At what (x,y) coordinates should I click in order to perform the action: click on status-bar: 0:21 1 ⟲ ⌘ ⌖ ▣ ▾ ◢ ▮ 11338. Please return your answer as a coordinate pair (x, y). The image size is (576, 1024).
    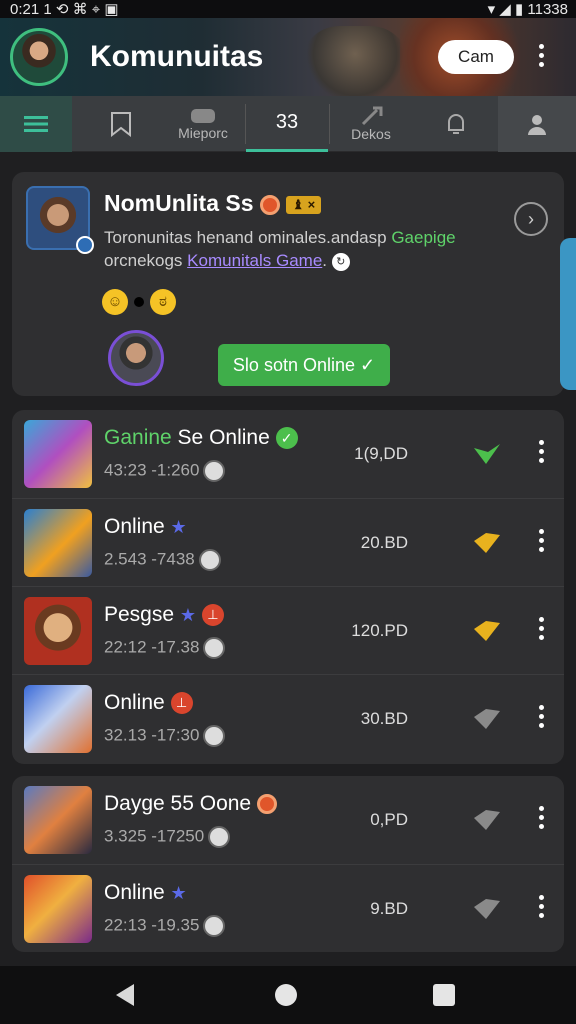
    Looking at the image, I should click on (288, 9).